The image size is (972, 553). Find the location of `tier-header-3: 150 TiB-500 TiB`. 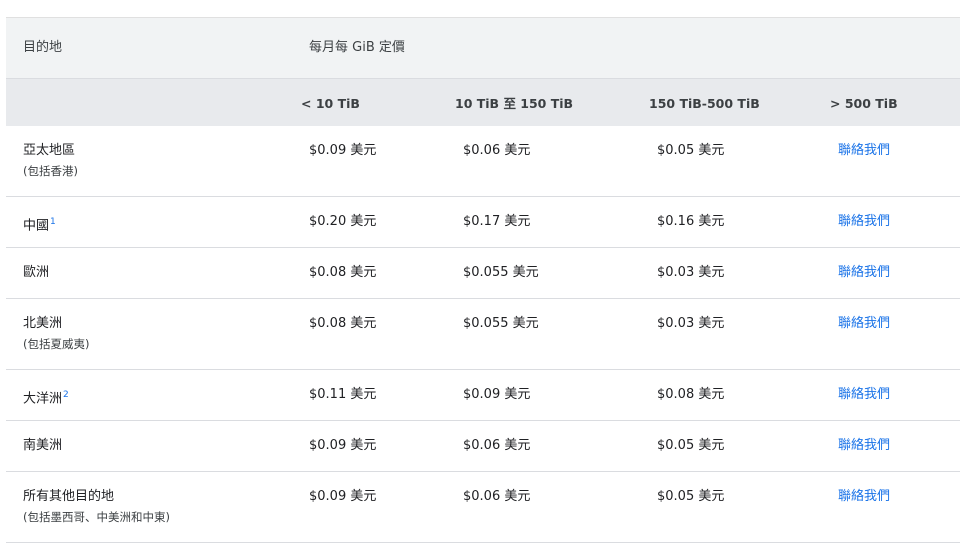

tier-header-3: 150 TiB-500 TiB is located at coordinates (704, 103).